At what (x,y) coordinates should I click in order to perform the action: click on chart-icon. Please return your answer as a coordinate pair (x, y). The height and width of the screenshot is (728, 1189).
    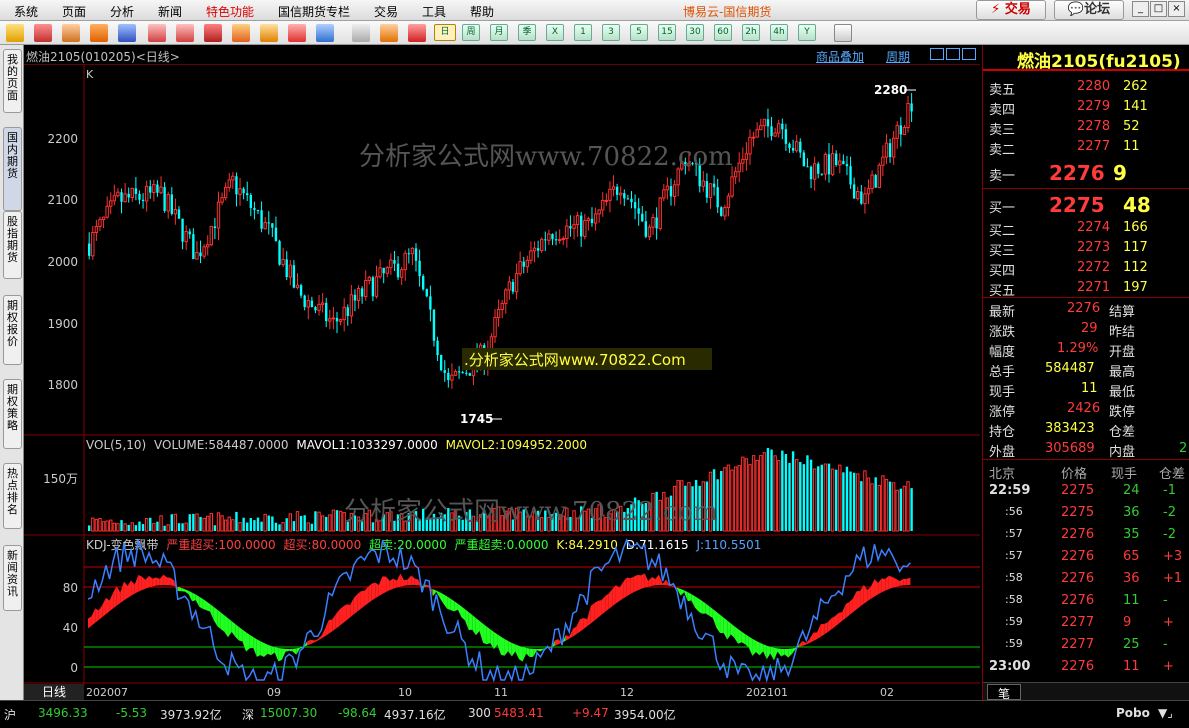
    Looking at the image, I should click on (99, 33).